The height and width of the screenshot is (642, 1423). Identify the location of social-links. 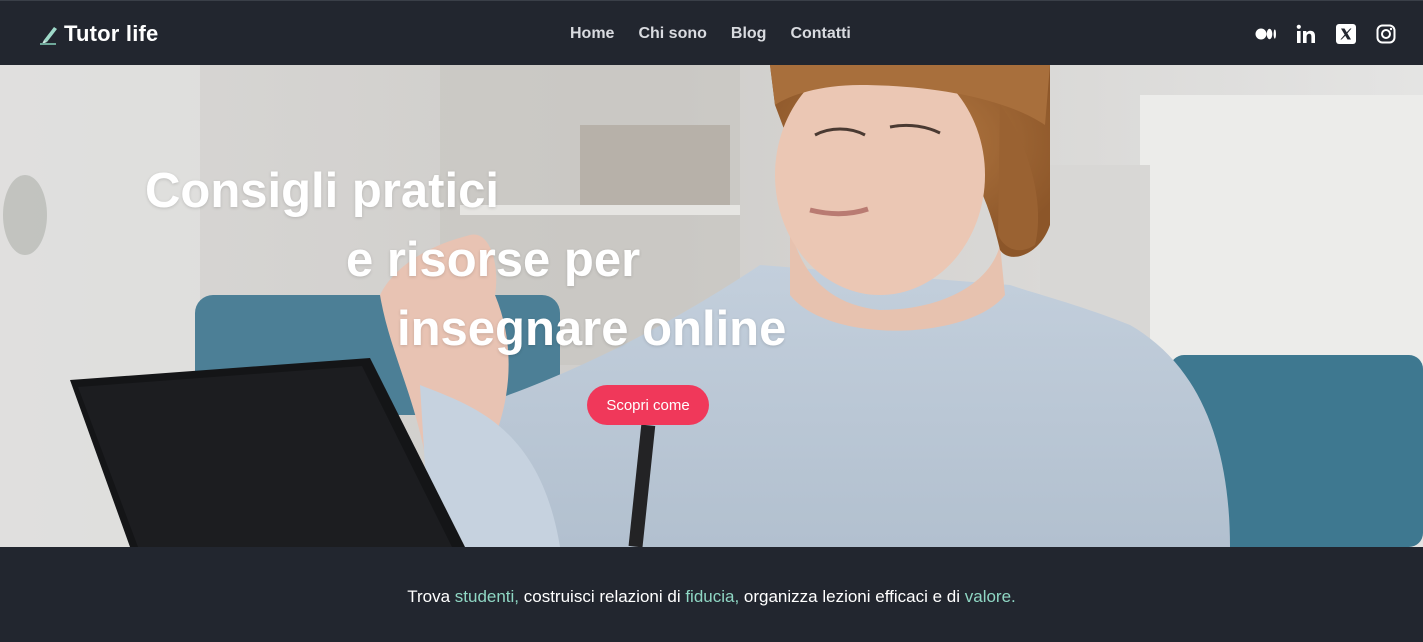
(1317, 34).